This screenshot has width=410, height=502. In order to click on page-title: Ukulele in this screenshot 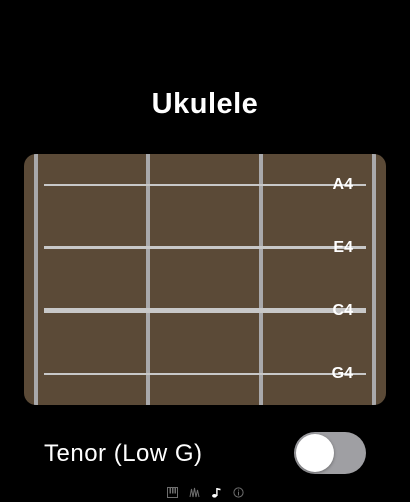, I will do `click(205, 104)`.